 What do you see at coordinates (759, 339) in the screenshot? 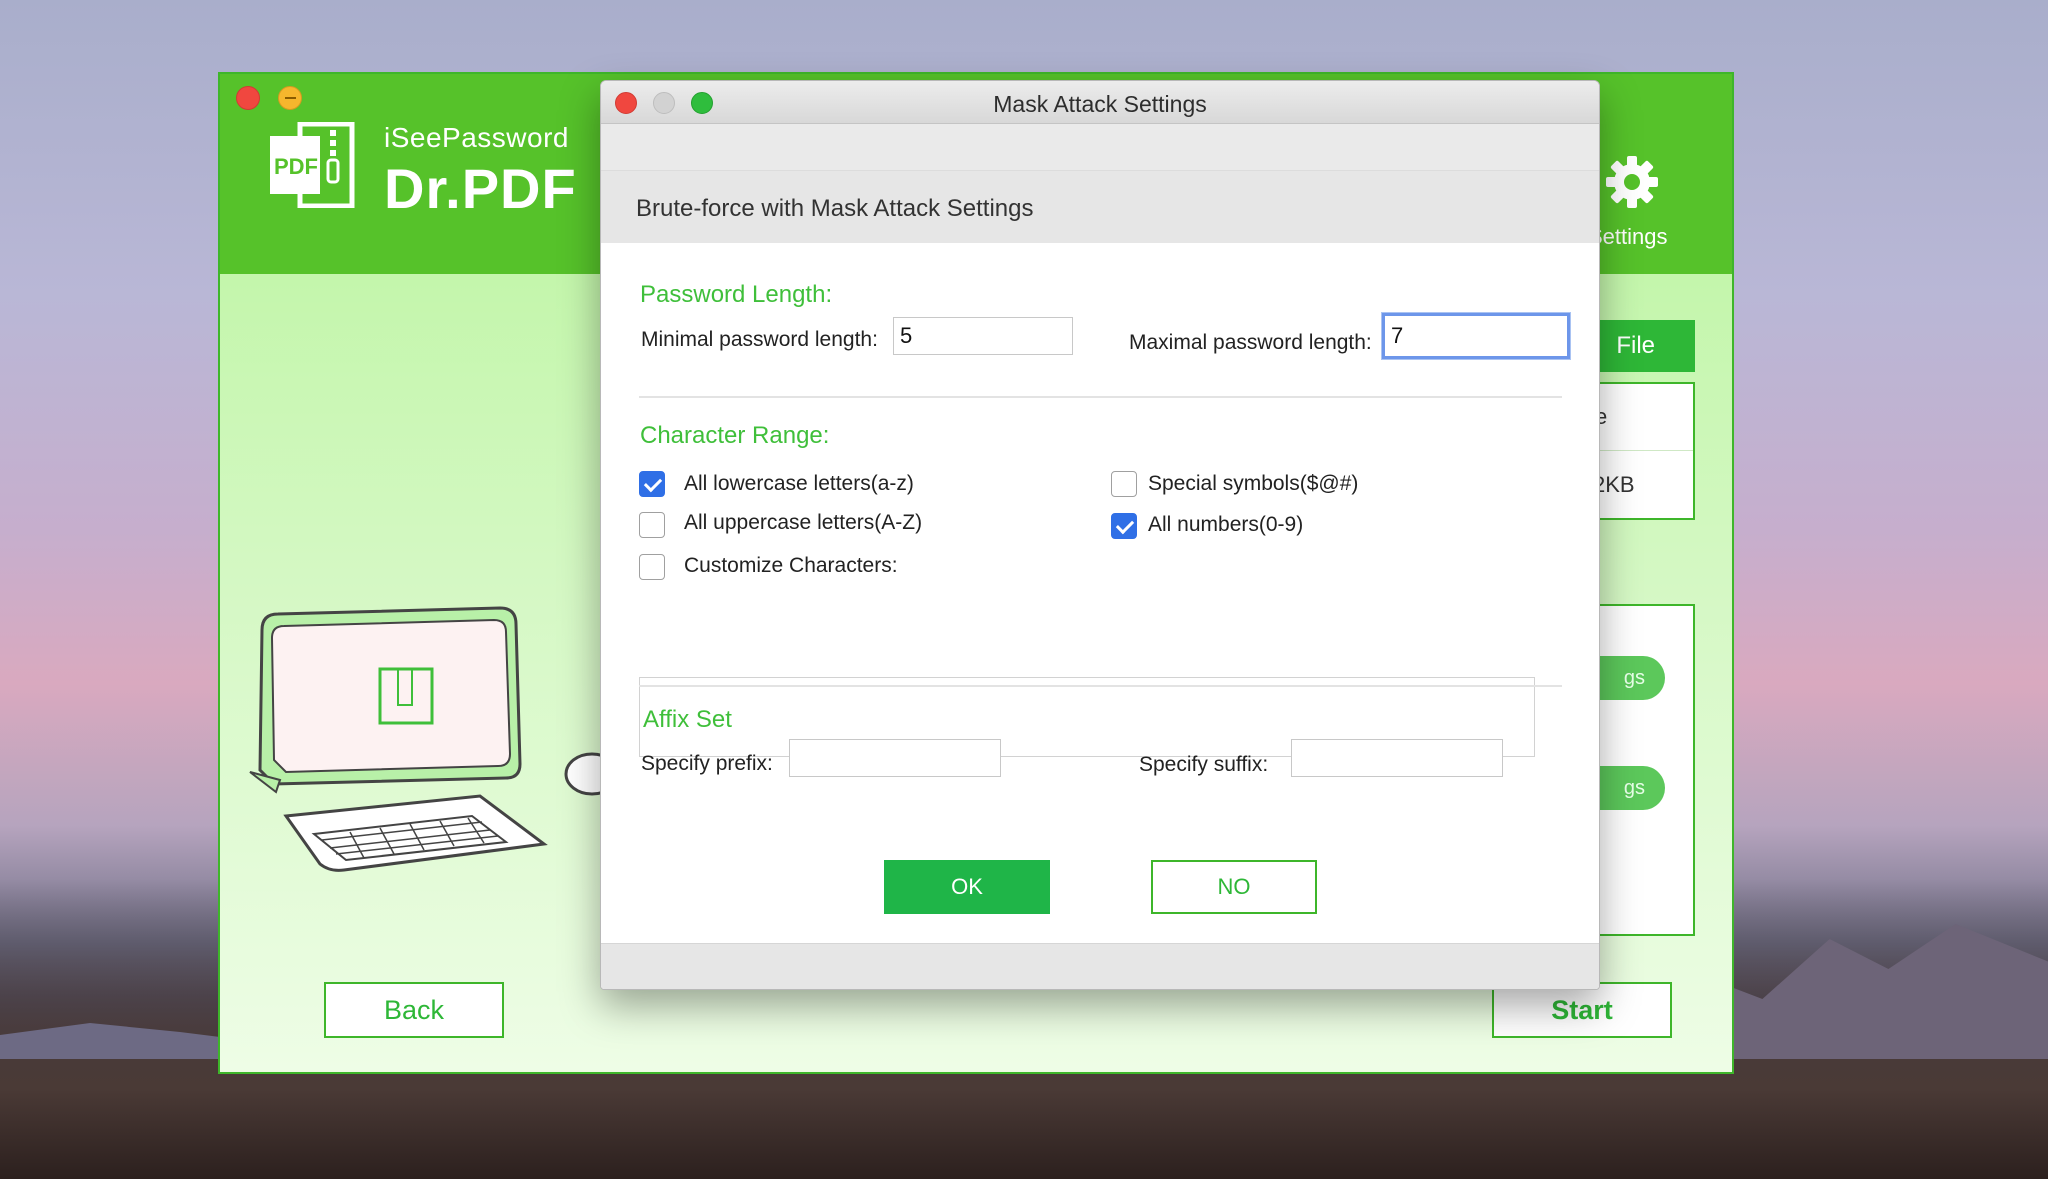
I see `min-length-label: Minimal password length:` at bounding box center [759, 339].